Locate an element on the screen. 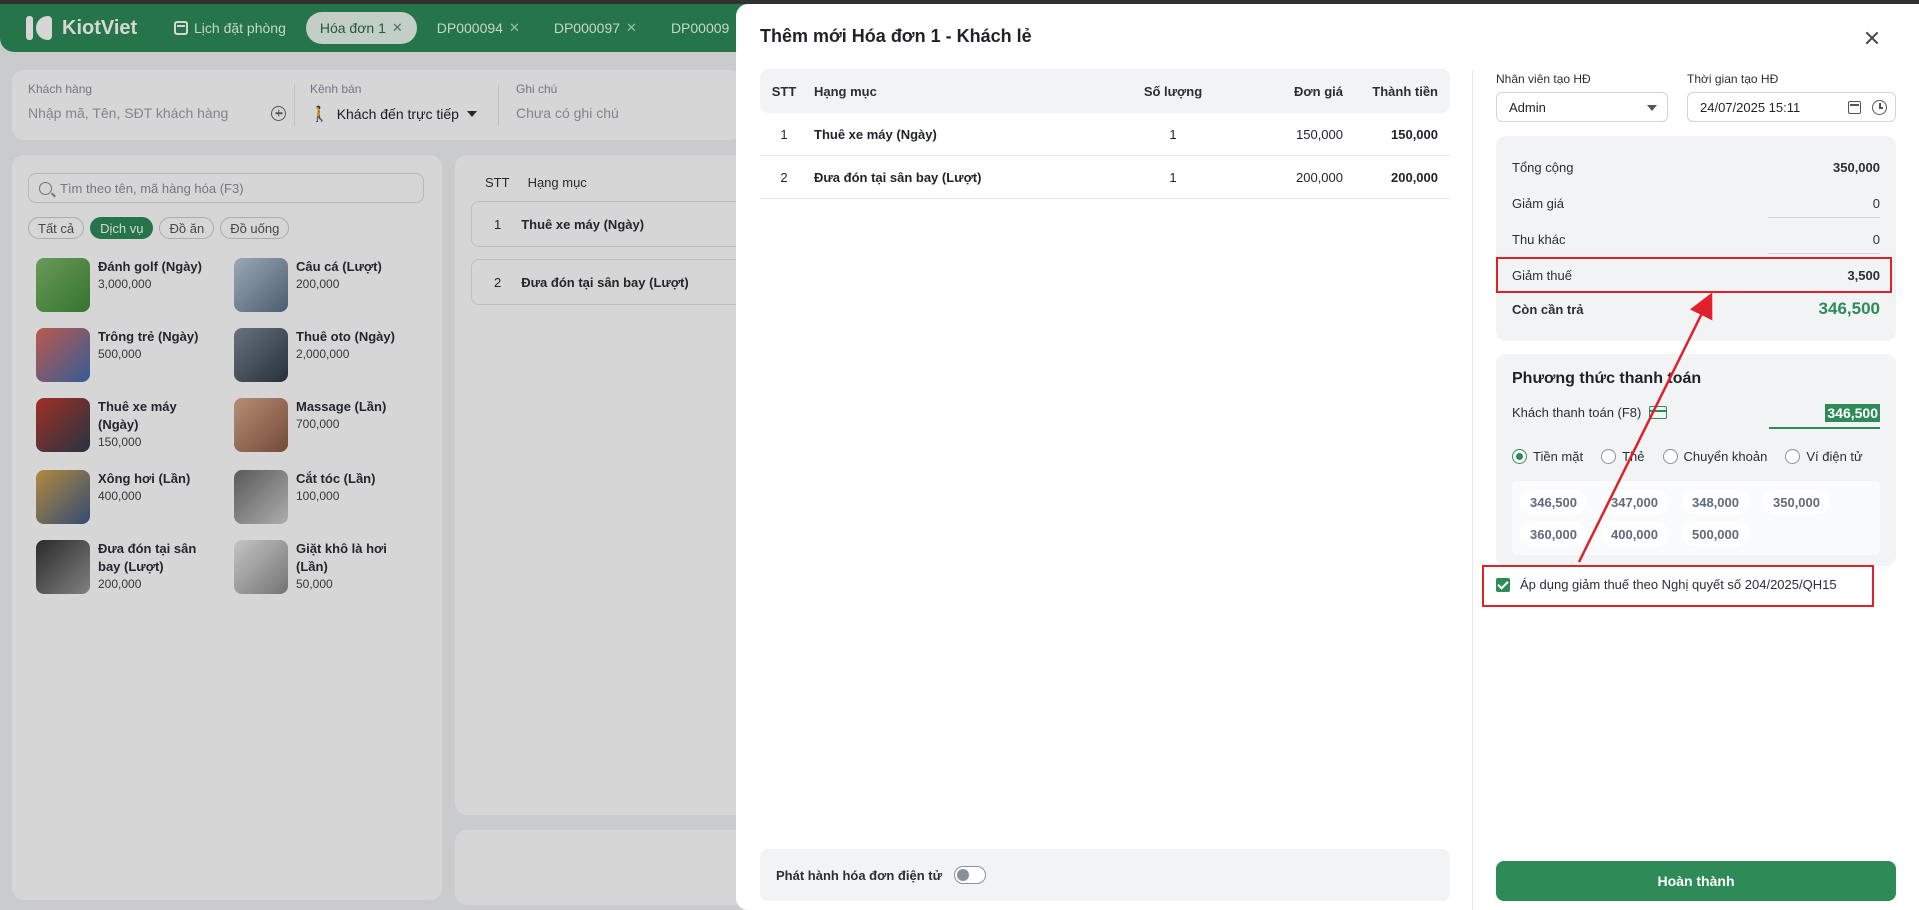 This screenshot has height=910, width=1919. annotation-arrow is located at coordinates (1645, 427).